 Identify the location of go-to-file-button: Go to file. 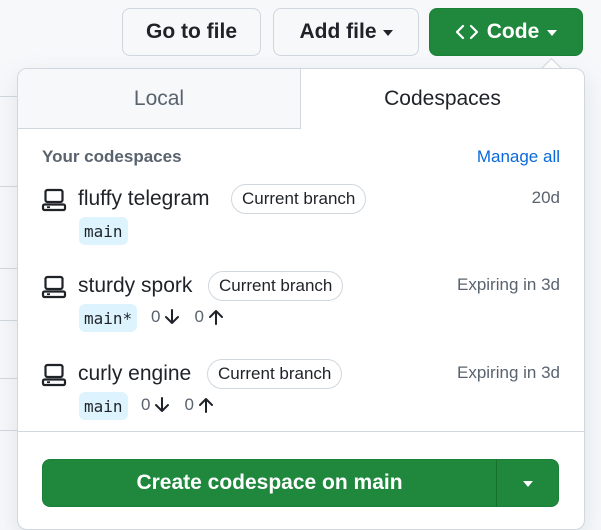
(191, 32).